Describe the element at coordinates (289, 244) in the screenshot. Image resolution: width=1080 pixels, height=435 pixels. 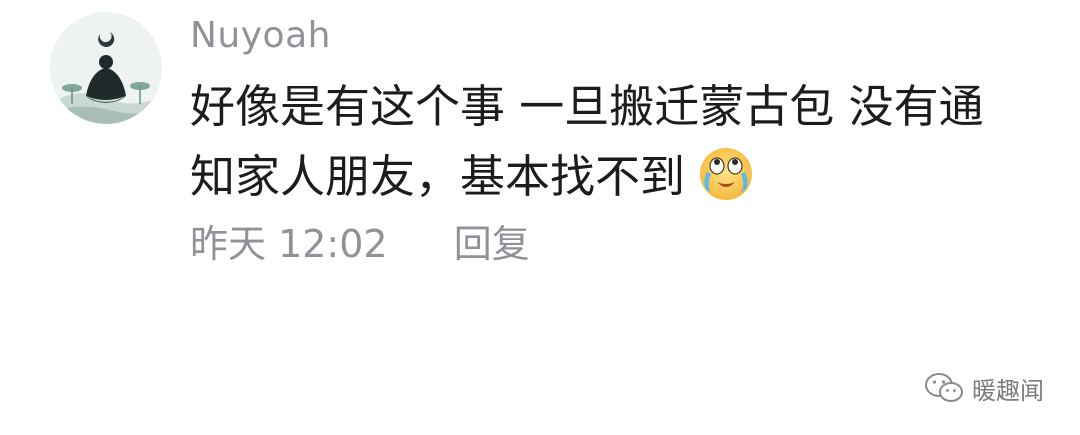
I see `comment-time: 昨天 12:02` at that location.